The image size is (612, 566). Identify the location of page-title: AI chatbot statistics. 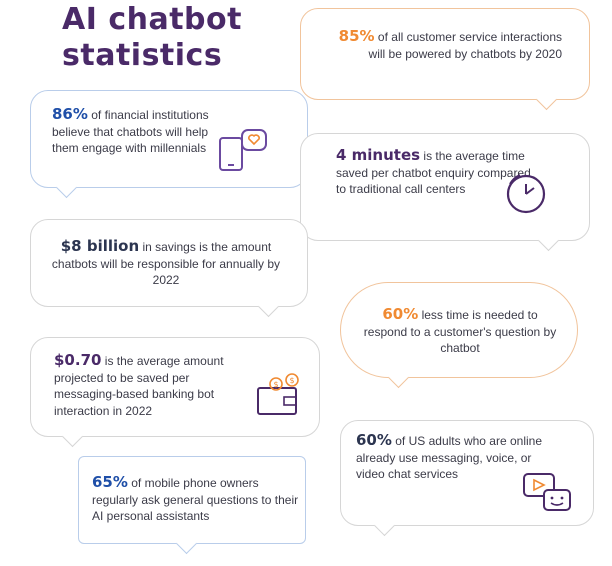
(152, 37).